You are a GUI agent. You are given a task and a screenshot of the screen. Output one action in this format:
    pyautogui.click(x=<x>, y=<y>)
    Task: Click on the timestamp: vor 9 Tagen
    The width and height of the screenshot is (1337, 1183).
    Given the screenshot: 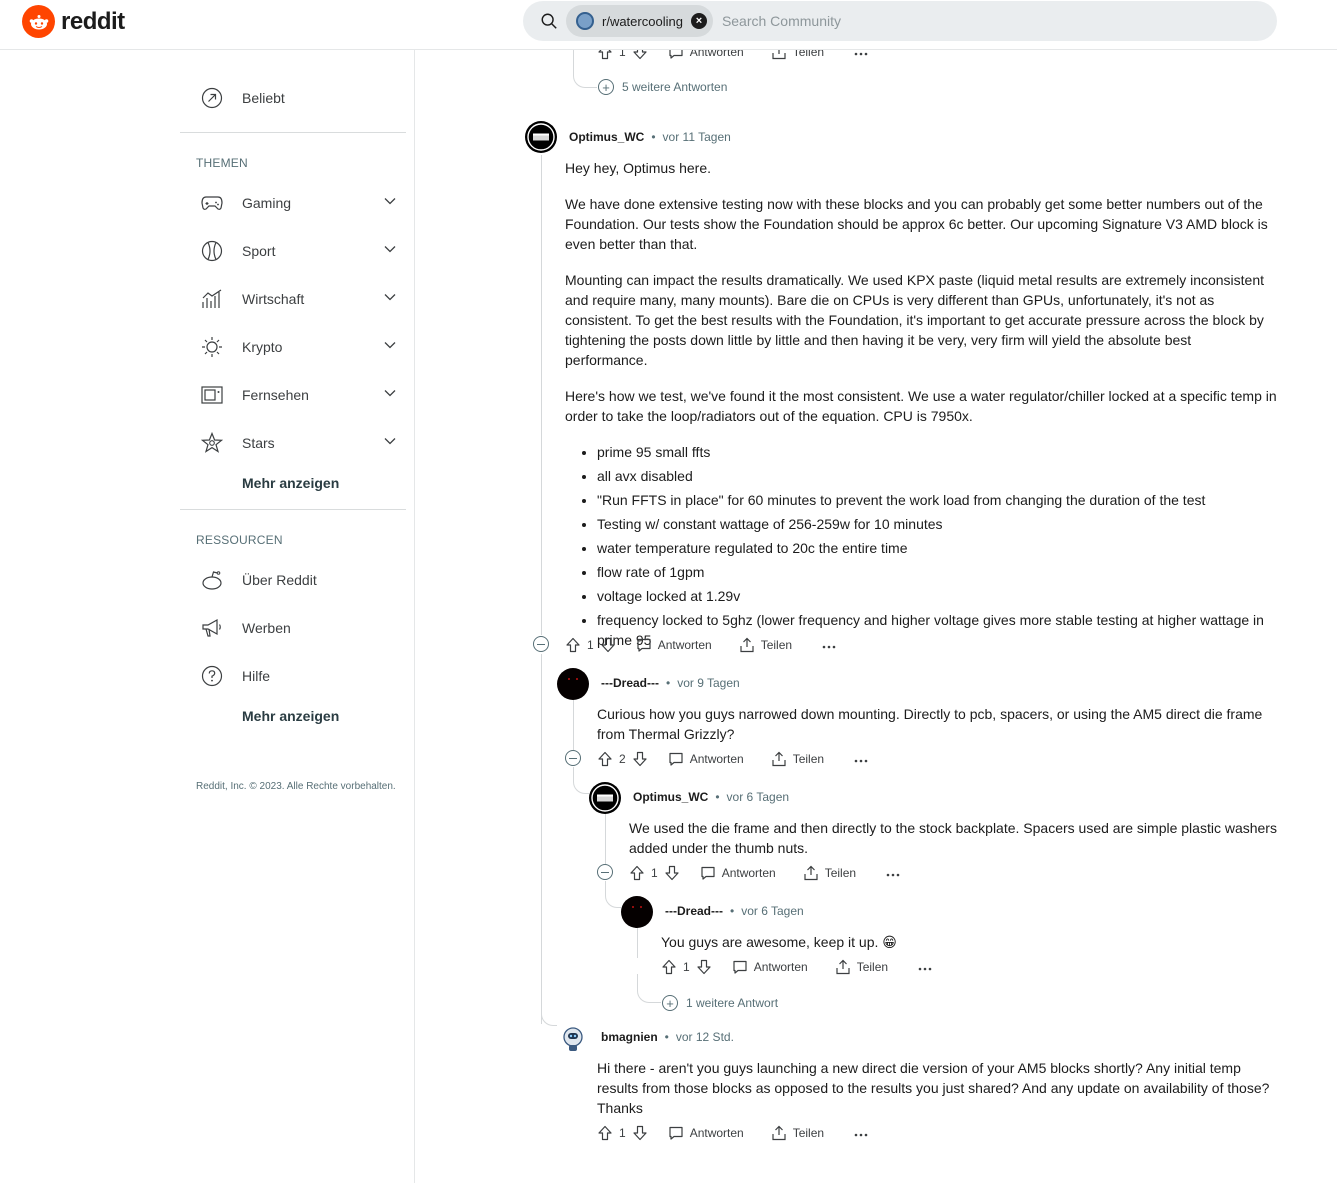 What is the action you would take?
    pyautogui.click(x=708, y=683)
    